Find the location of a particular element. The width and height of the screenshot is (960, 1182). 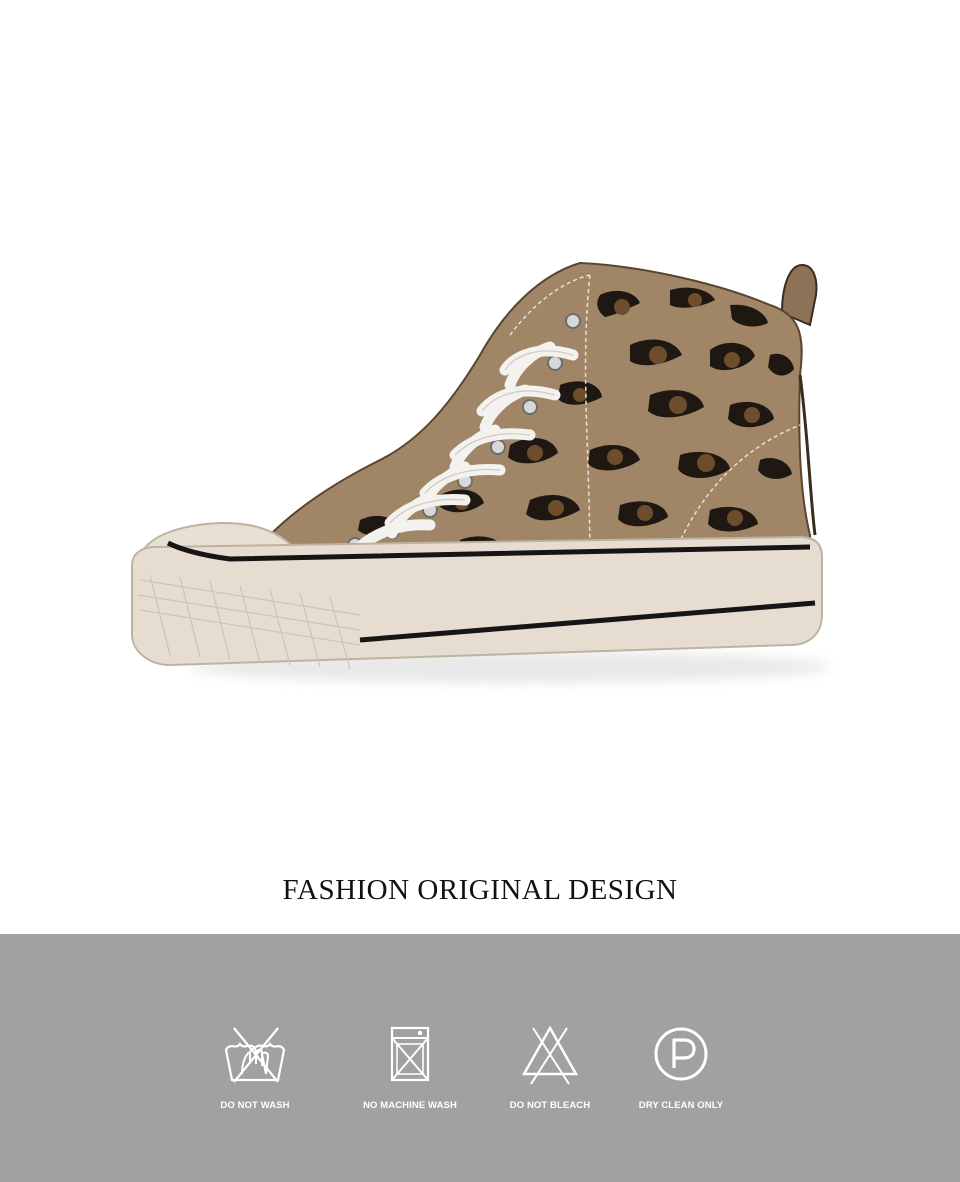

care-item-no-machine-wash: NO MACHINE WASH is located at coordinates (410, 1066).